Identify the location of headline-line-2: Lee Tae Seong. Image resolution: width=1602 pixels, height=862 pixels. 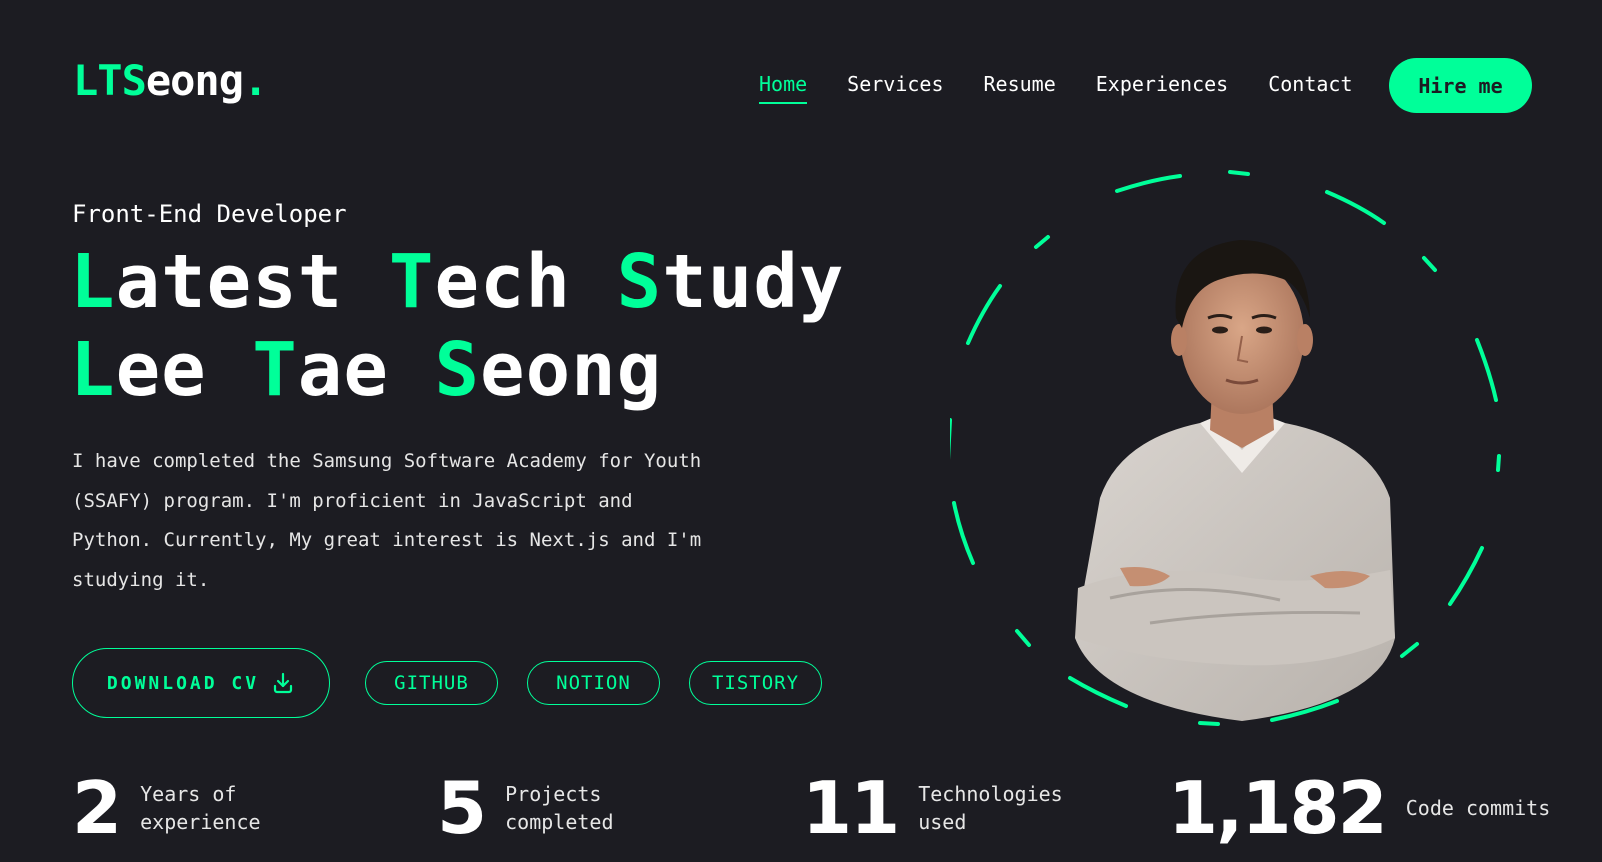
(457, 370).